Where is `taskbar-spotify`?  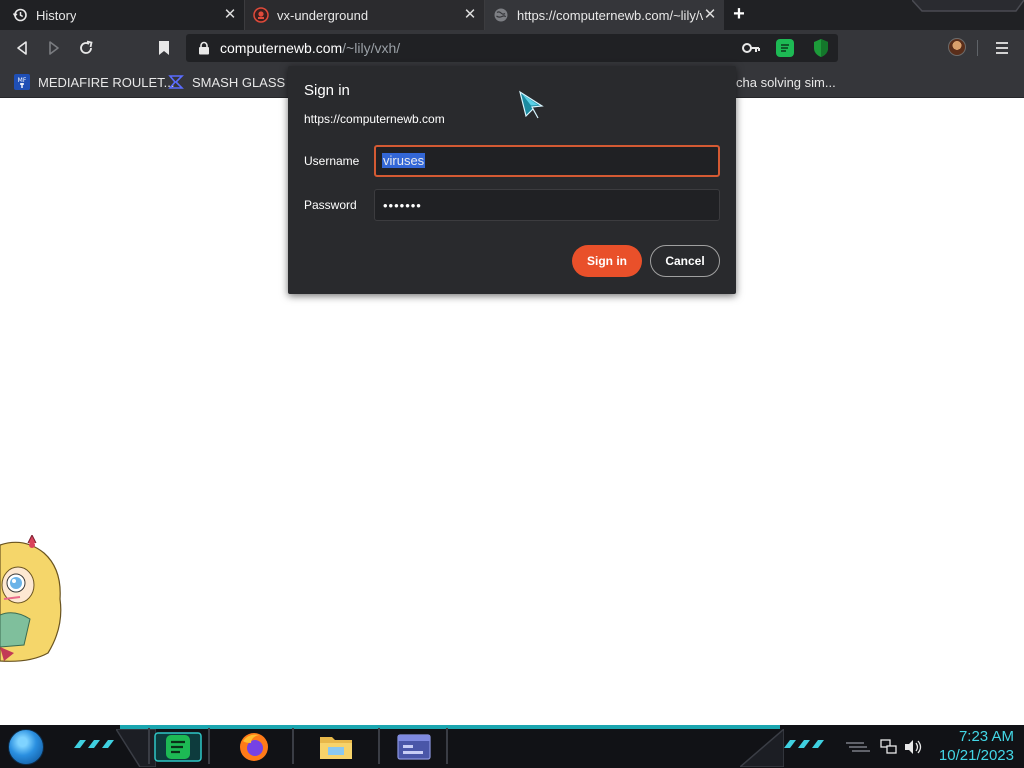 taskbar-spotify is located at coordinates (178, 747).